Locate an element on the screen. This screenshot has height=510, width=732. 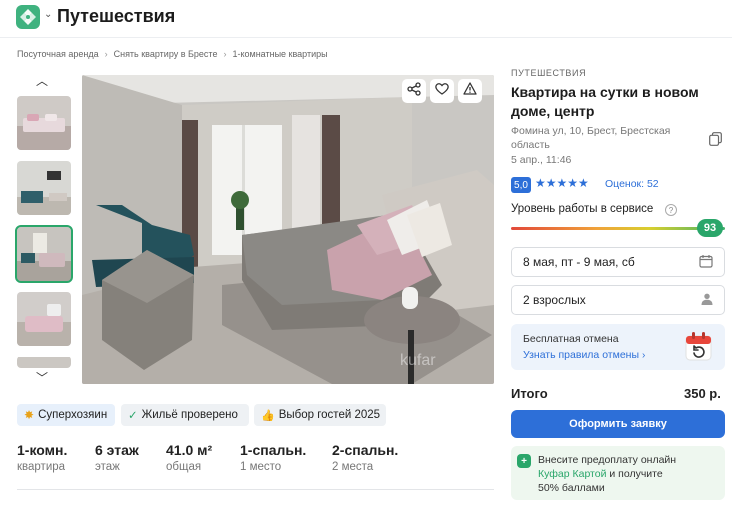
share-button is located at coordinates (414, 91).